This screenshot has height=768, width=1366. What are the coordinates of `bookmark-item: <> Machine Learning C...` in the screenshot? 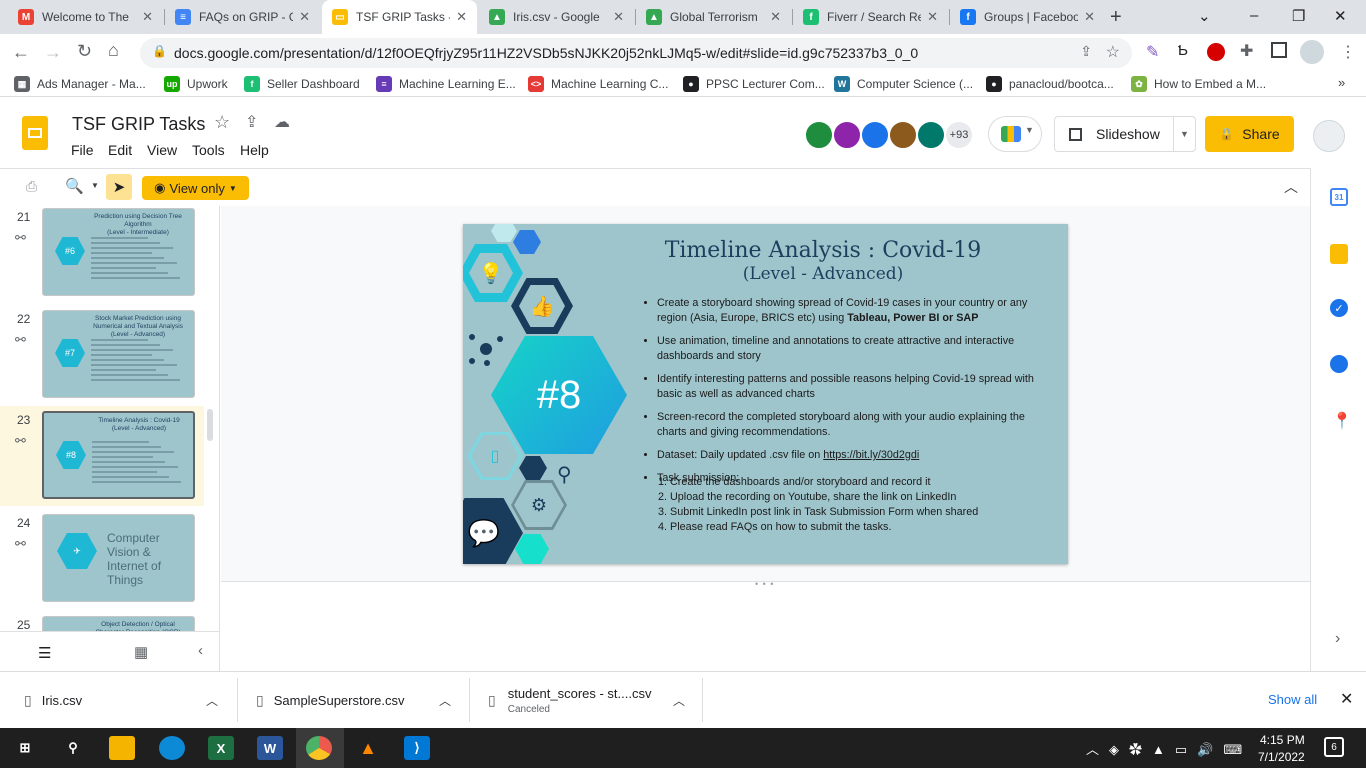 It's located at (598, 84).